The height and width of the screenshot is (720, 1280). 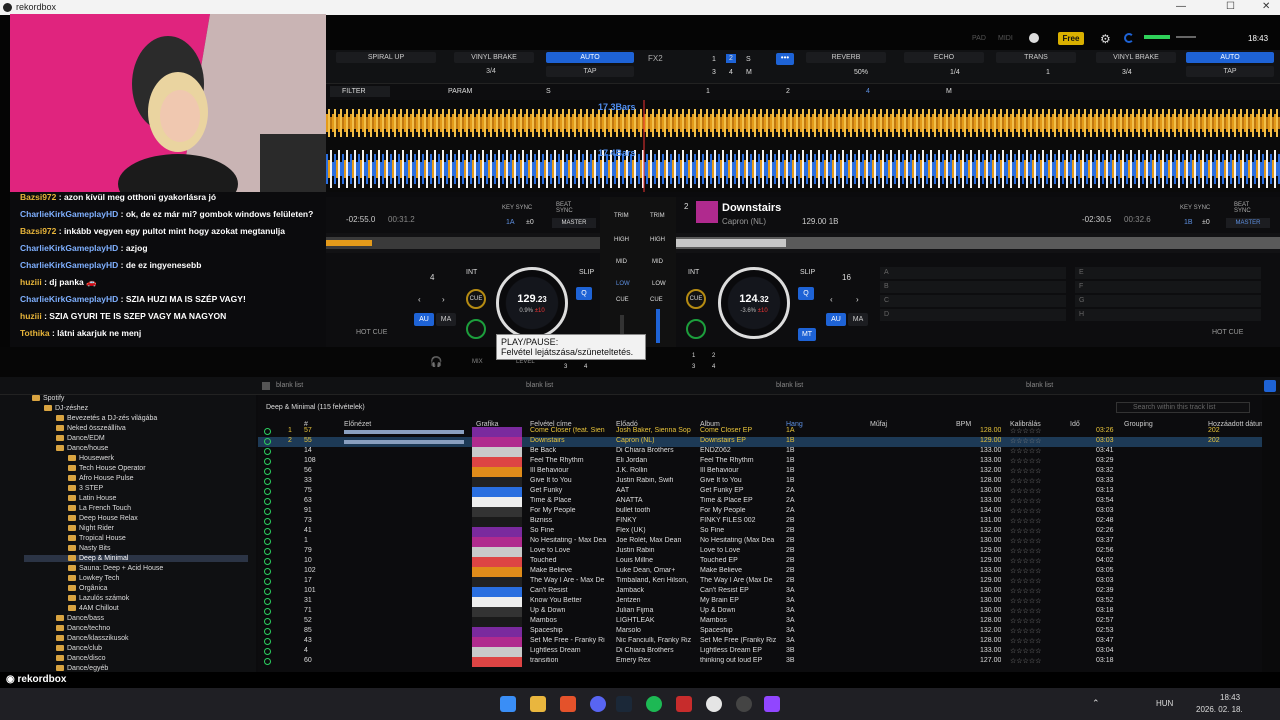 I want to click on master-volume-slider, so click(x=1186, y=37).